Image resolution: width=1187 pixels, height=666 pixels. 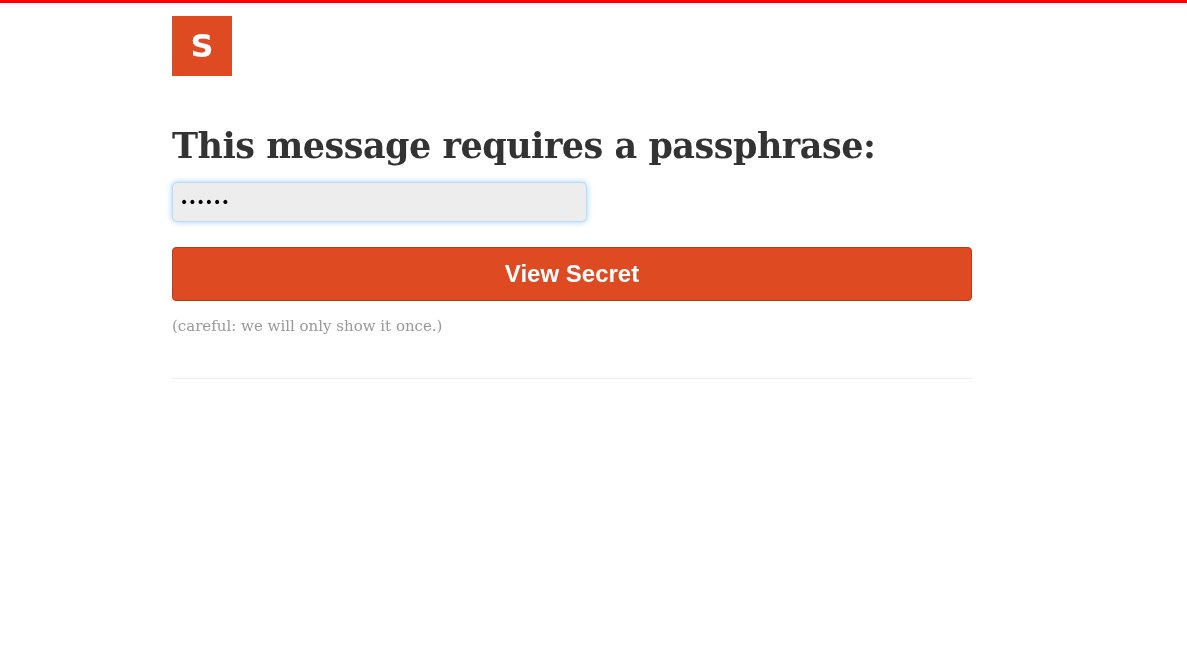 I want to click on passphrase-field: ••••••, so click(x=379, y=202).